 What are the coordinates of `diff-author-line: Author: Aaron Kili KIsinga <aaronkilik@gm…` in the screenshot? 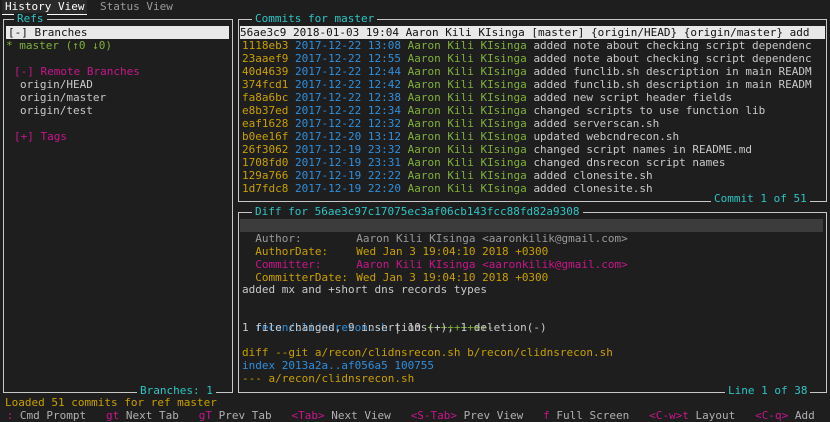 It's located at (531, 232).